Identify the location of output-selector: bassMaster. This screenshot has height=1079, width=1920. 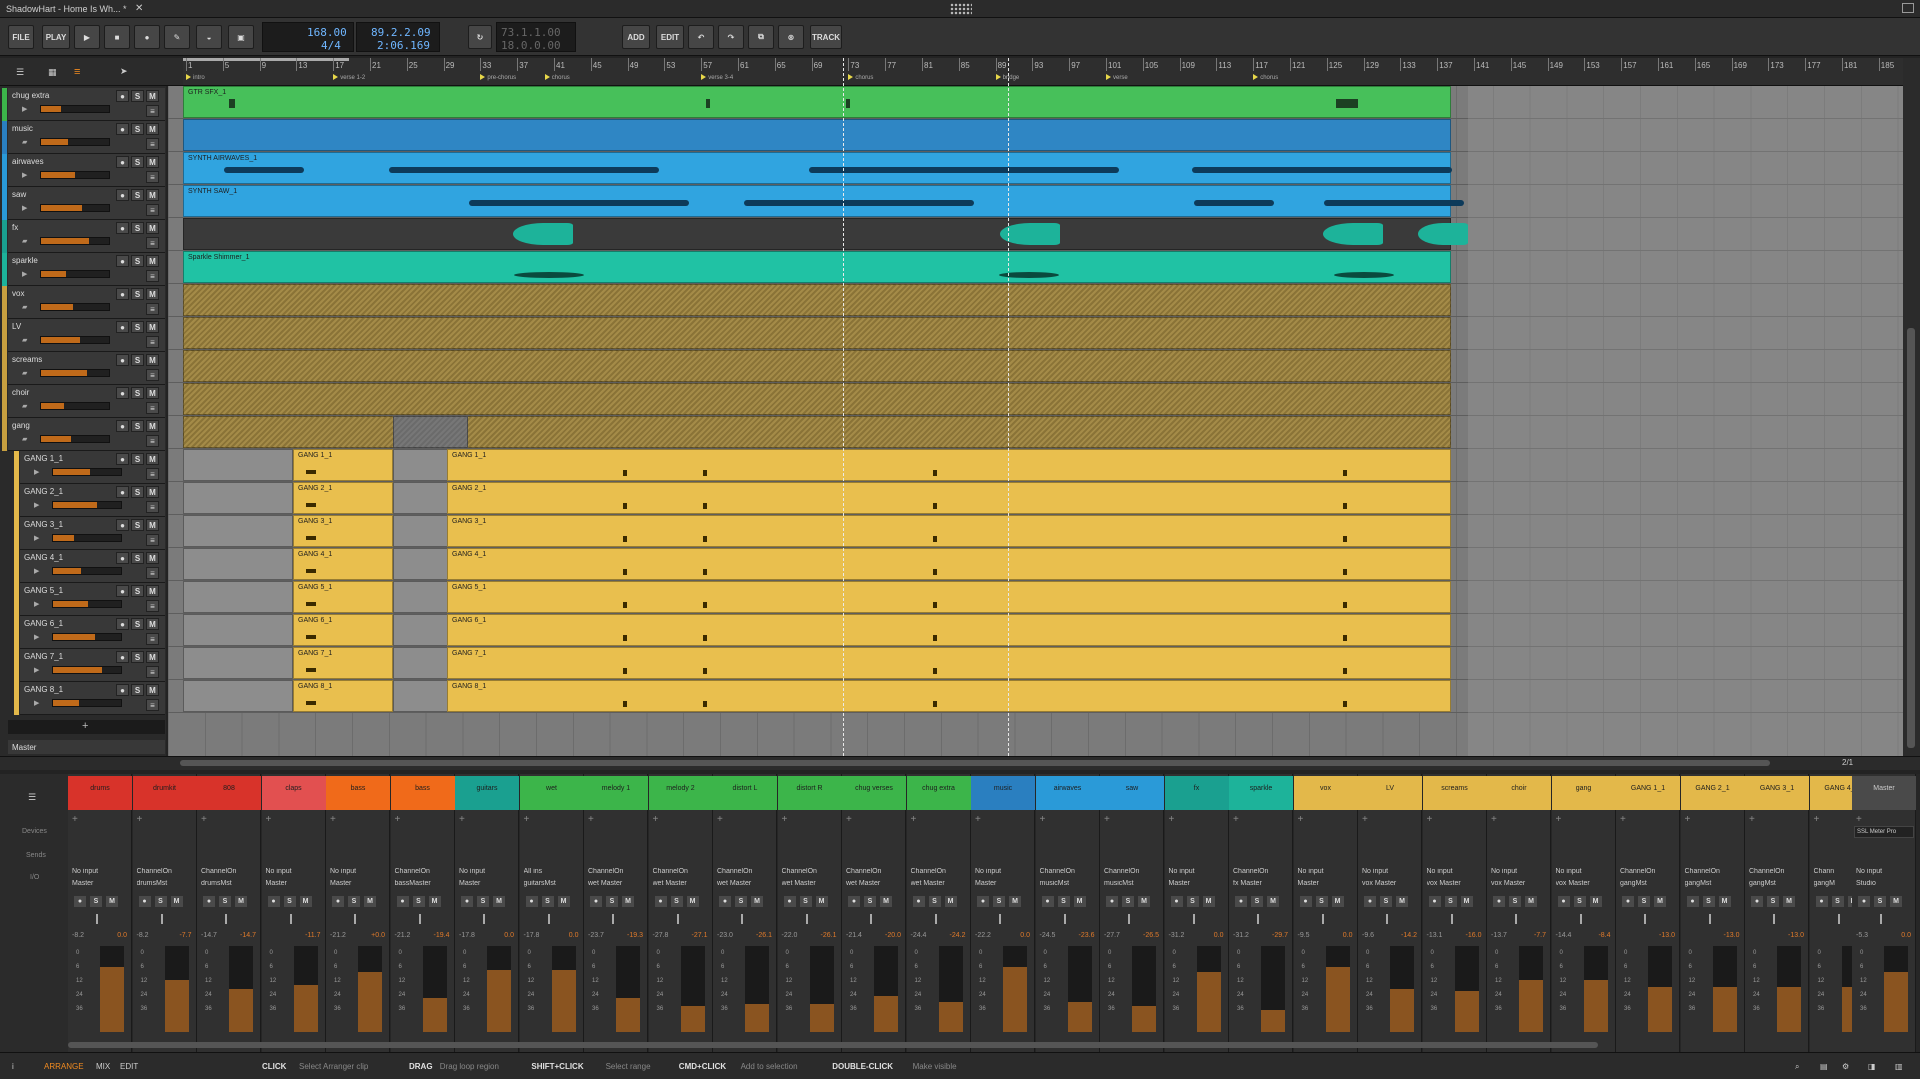
(424, 885).